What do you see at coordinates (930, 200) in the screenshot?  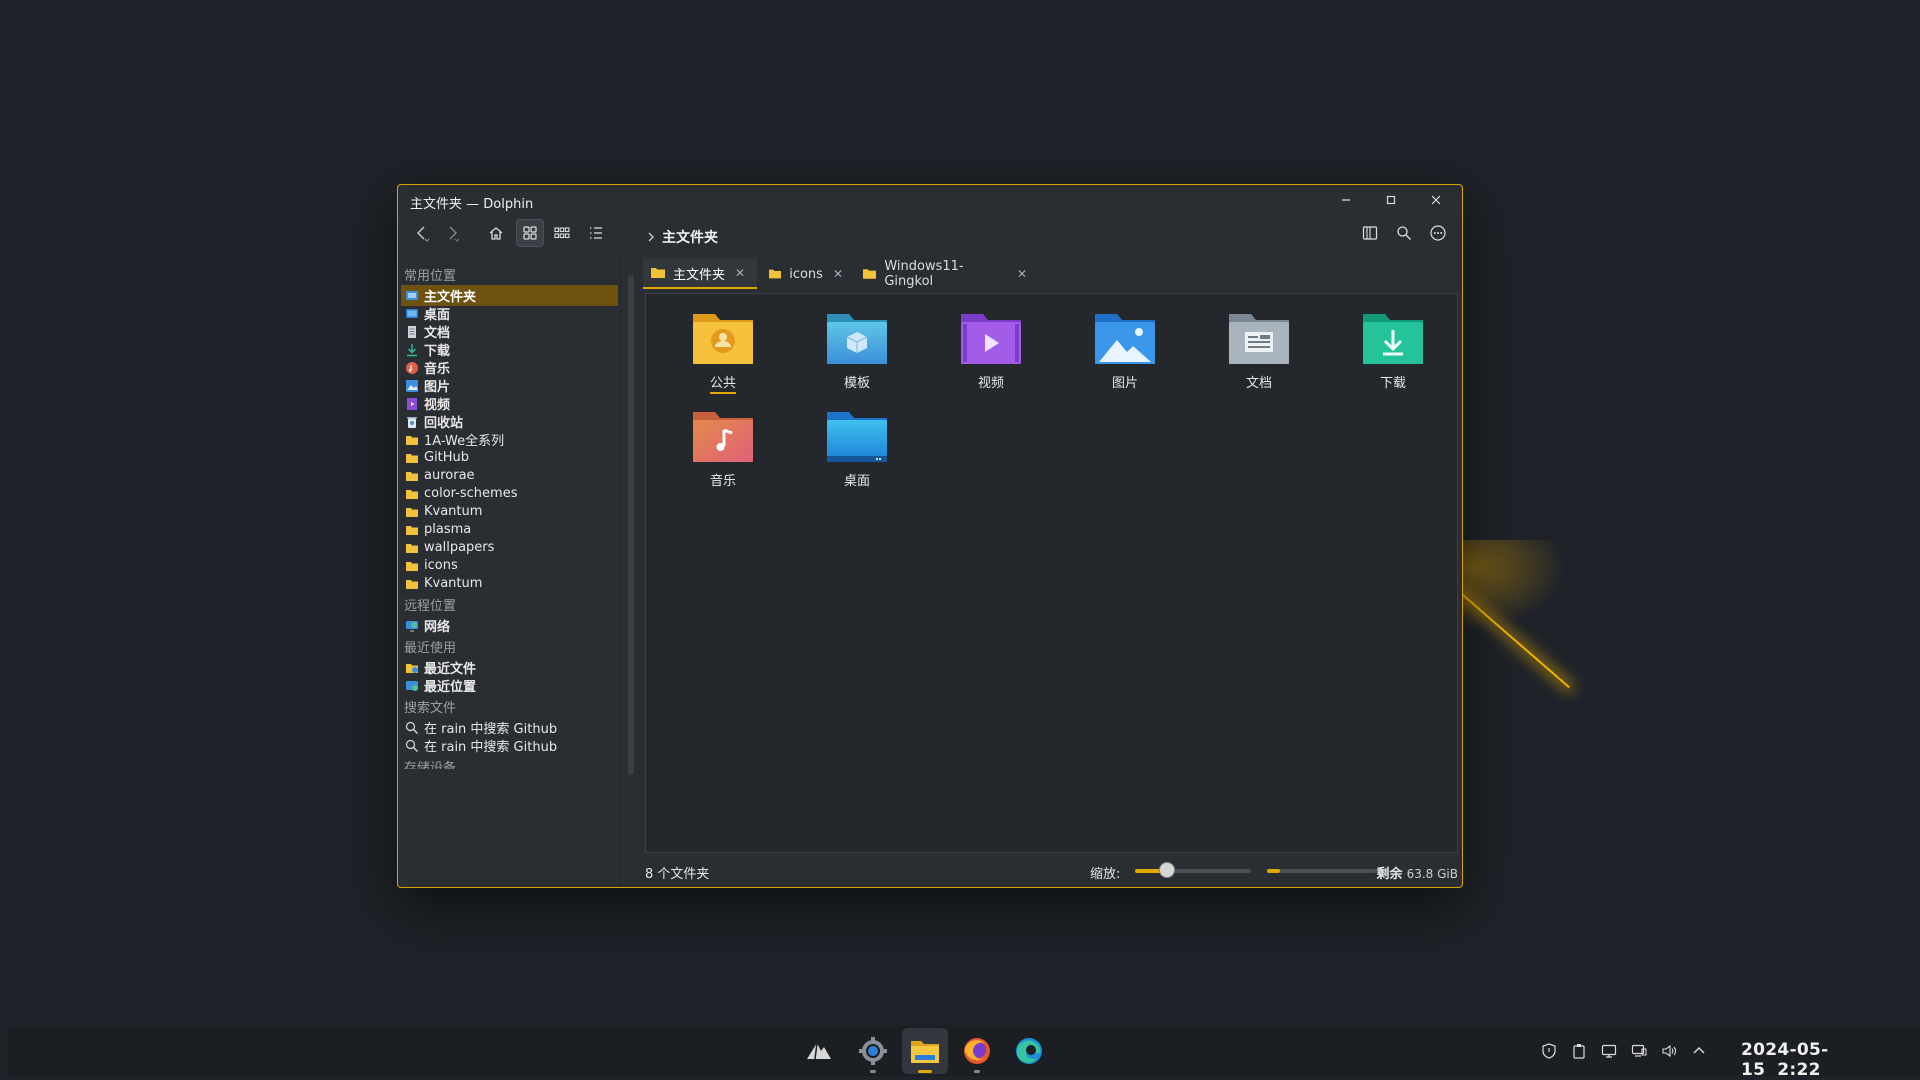 I see `title-bar: 主文件夹 — Dolphin` at bounding box center [930, 200].